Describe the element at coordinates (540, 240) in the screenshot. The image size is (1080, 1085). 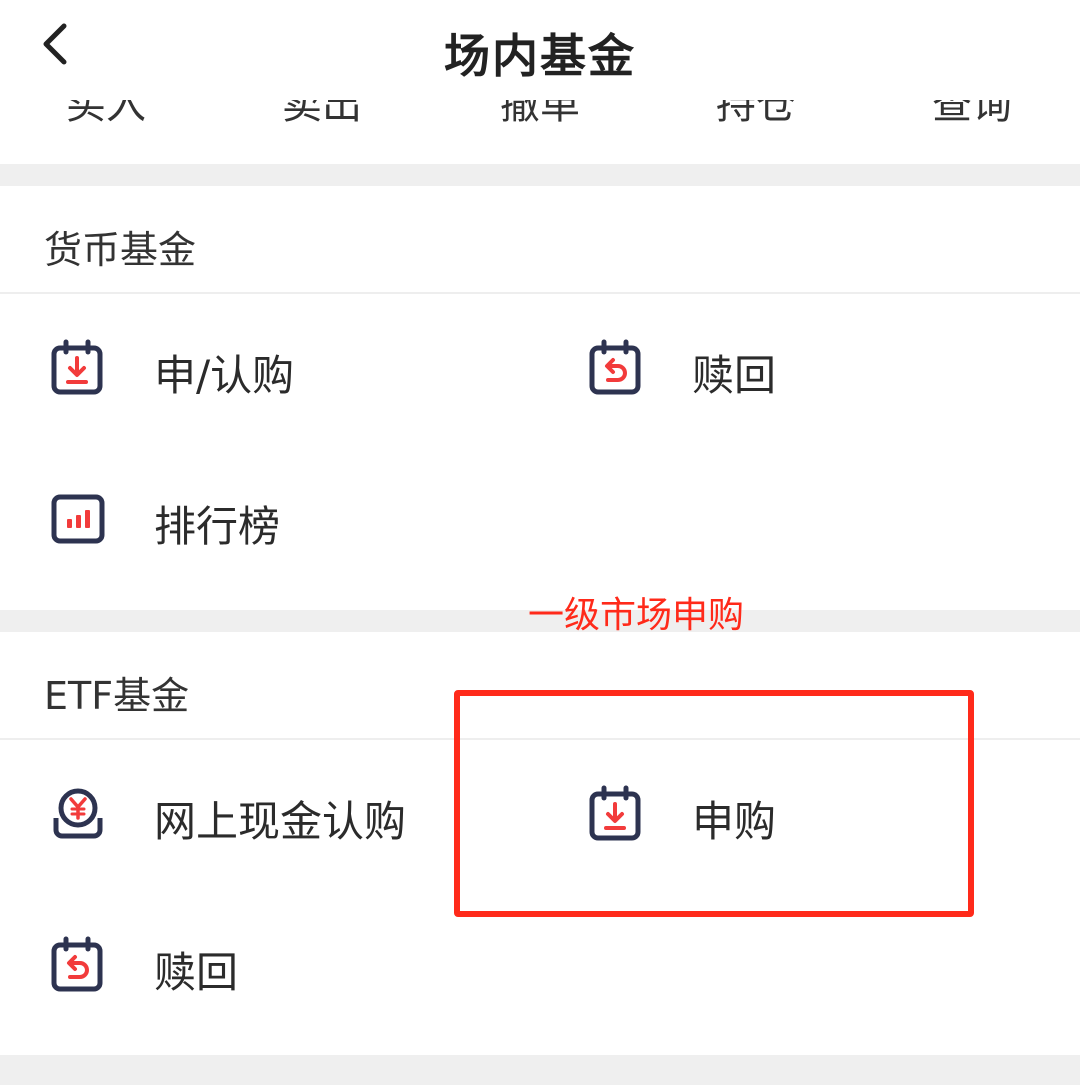
I see `section-header-money-fund: 货币基金` at that location.